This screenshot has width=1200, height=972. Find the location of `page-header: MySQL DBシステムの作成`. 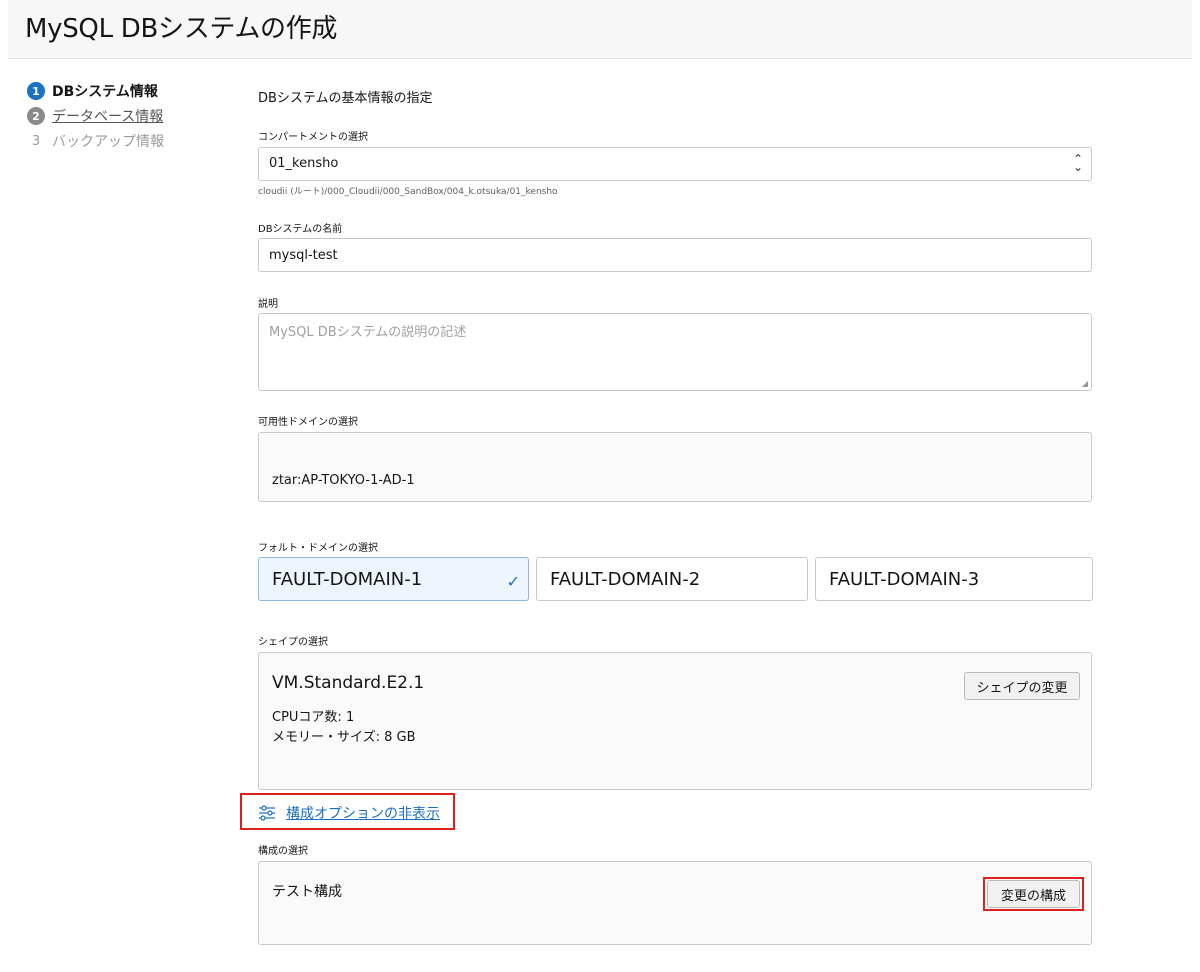

page-header: MySQL DBシステムの作成 is located at coordinates (600, 29).